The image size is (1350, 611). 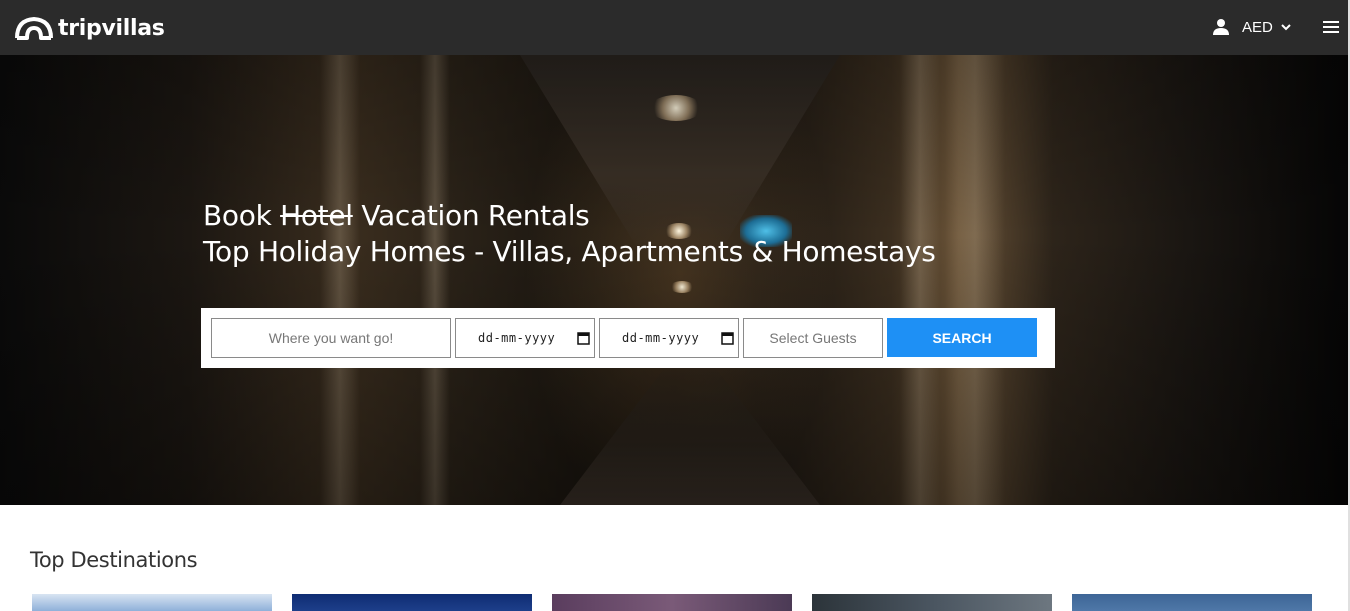 What do you see at coordinates (111, 28) in the screenshot?
I see `logo-text: tripvillas` at bounding box center [111, 28].